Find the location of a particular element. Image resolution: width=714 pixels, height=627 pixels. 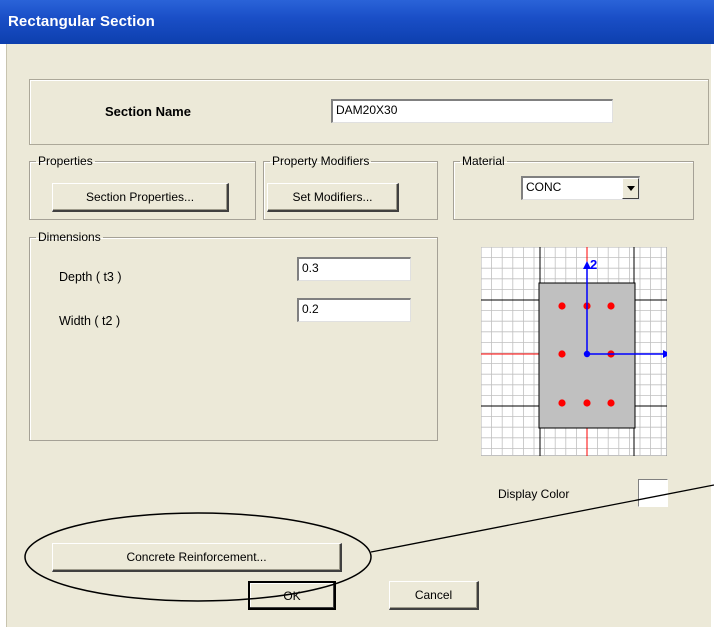

section-name-input: DAM20X30 is located at coordinates (472, 111).